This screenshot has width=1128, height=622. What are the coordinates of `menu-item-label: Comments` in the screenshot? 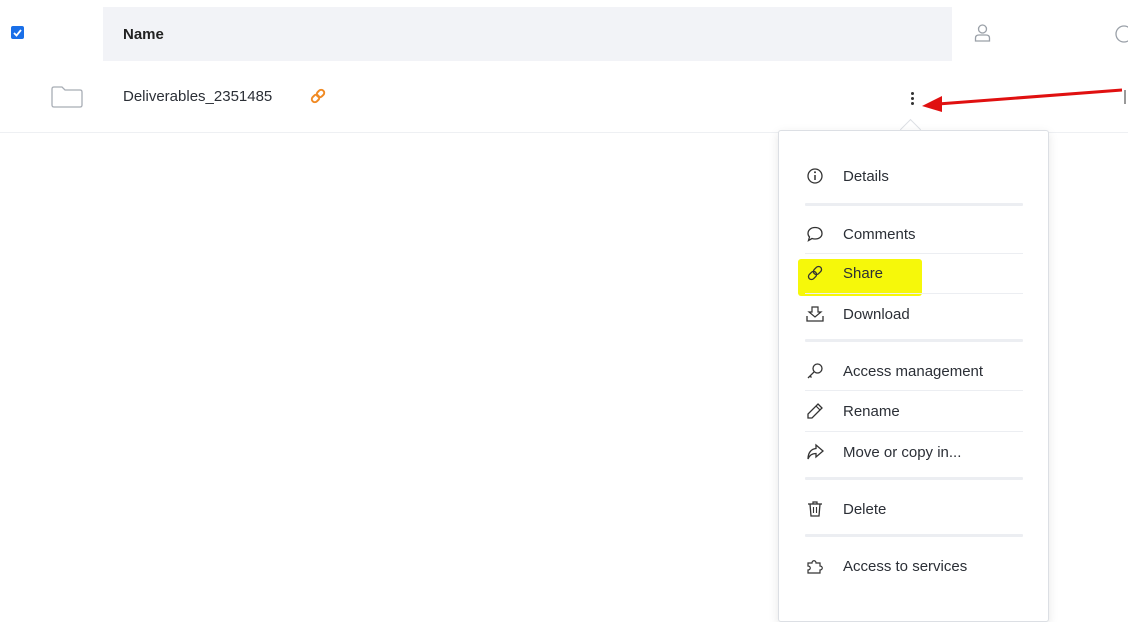 It's located at (879, 234).